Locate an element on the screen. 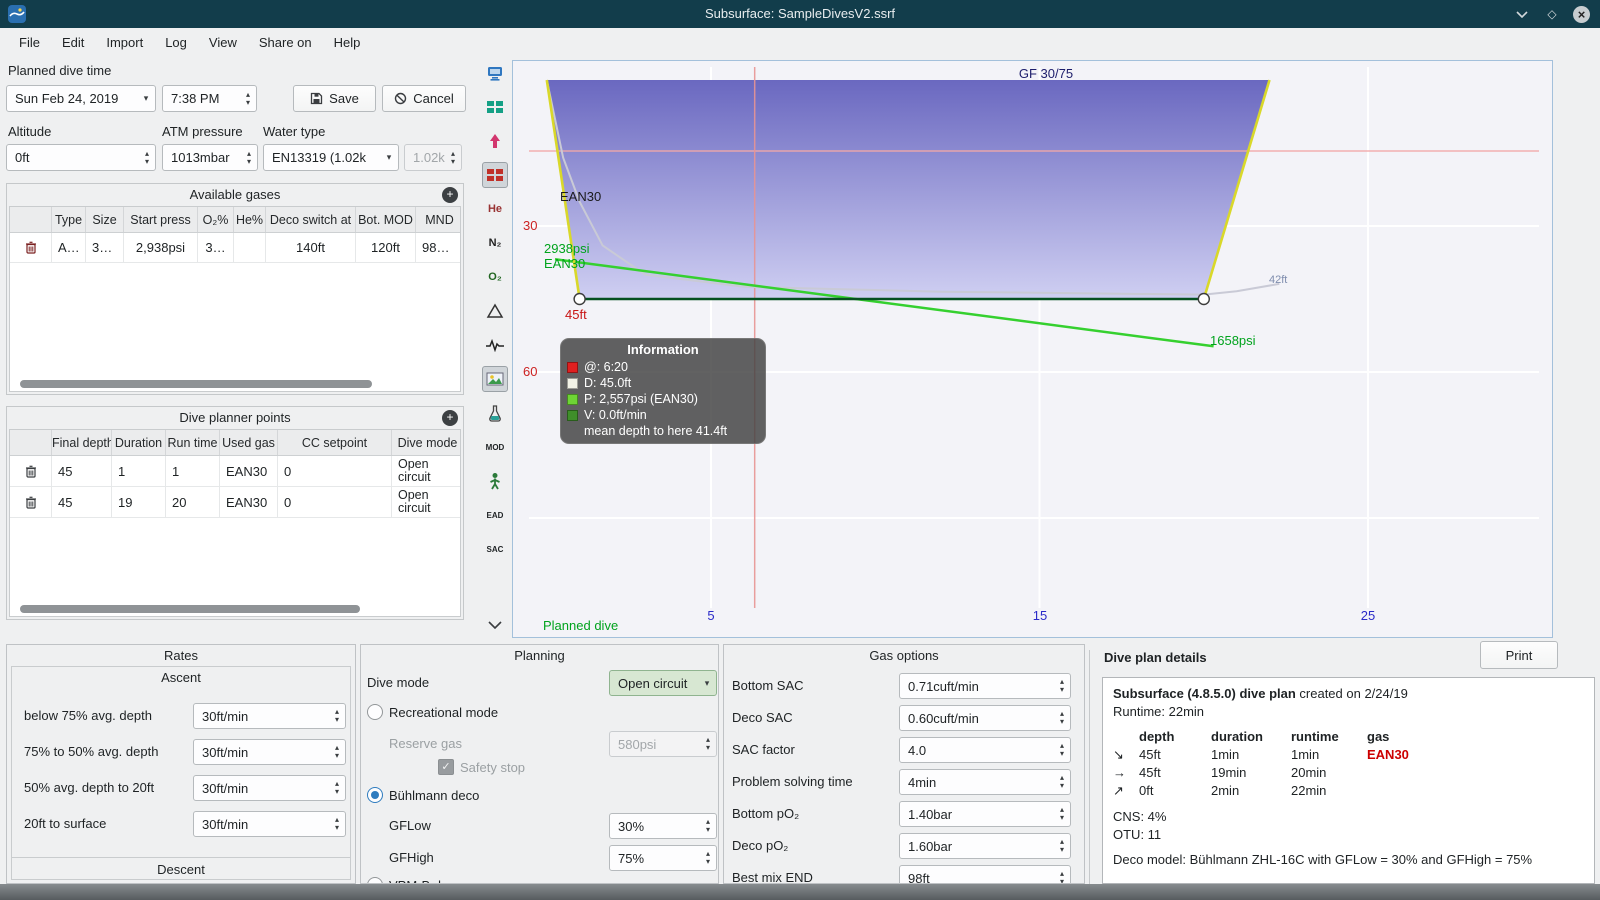 The height and width of the screenshot is (900, 1600). menu-help: Help is located at coordinates (347, 42).